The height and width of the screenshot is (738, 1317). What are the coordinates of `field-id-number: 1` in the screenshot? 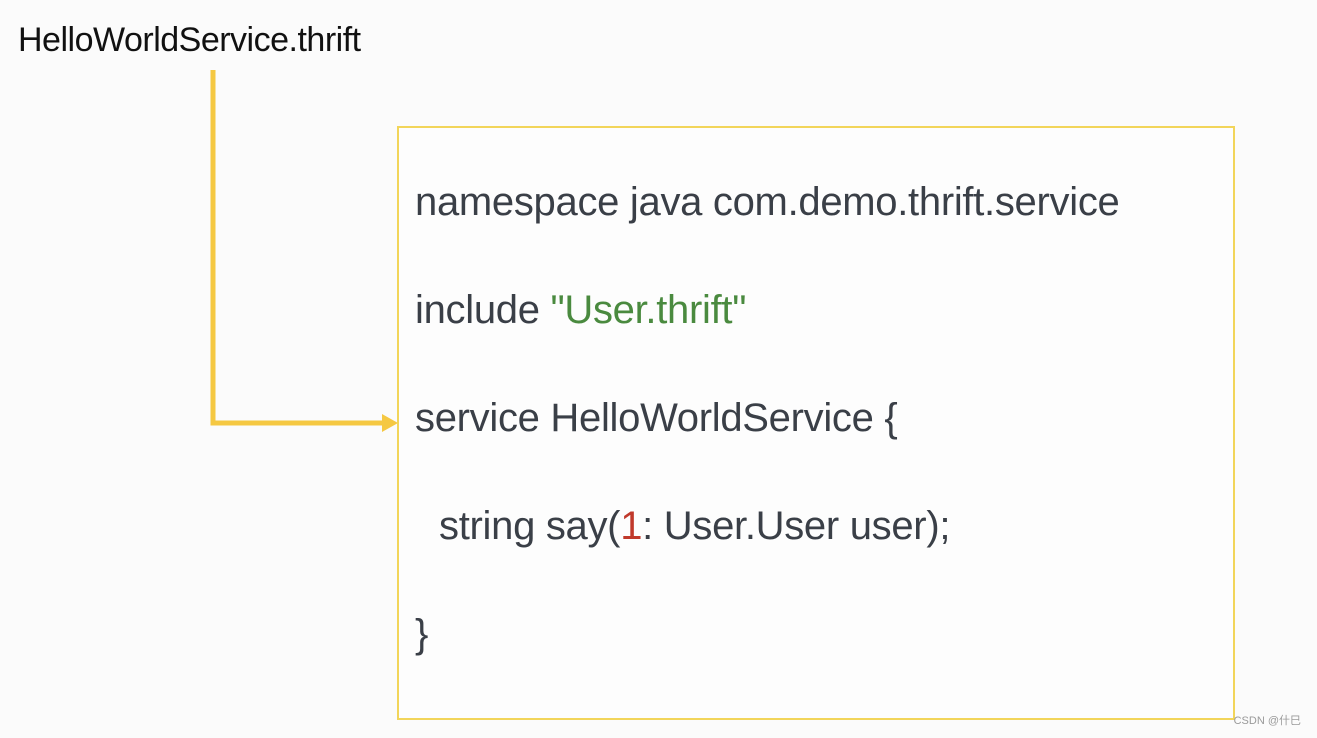 It's located at (631, 526).